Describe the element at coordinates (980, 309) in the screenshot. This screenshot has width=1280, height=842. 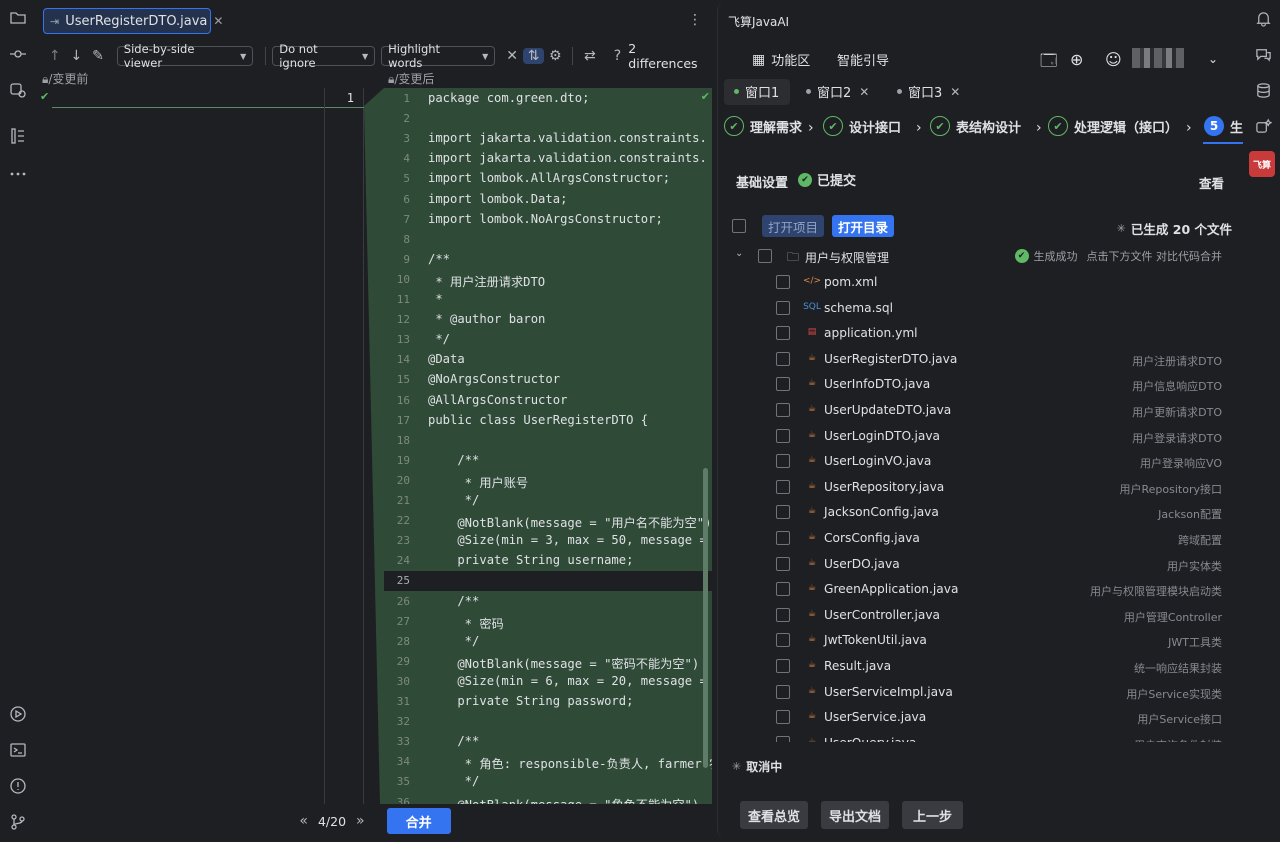
I see `file-row: SQL schema.sql` at that location.